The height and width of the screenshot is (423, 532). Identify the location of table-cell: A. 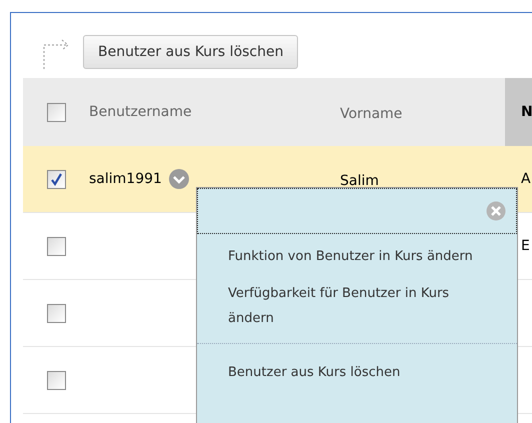
(526, 179).